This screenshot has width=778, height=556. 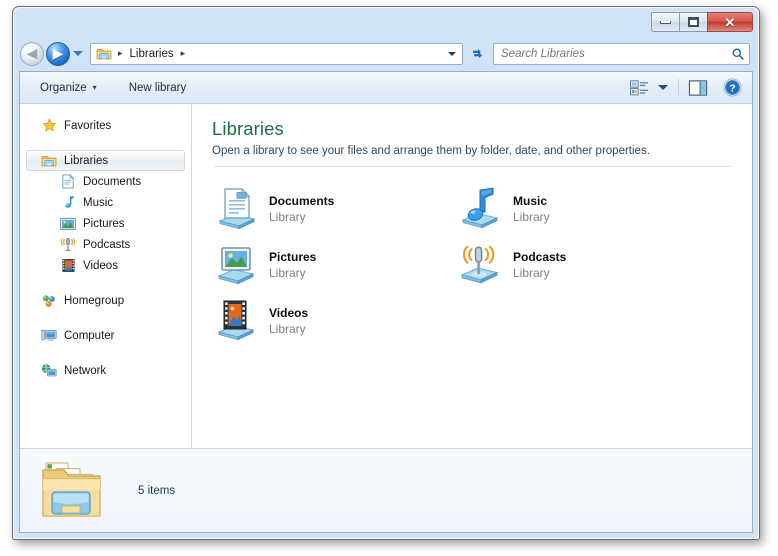 I want to click on sidebar-item-homegroup: Homegroup, so click(x=105, y=300).